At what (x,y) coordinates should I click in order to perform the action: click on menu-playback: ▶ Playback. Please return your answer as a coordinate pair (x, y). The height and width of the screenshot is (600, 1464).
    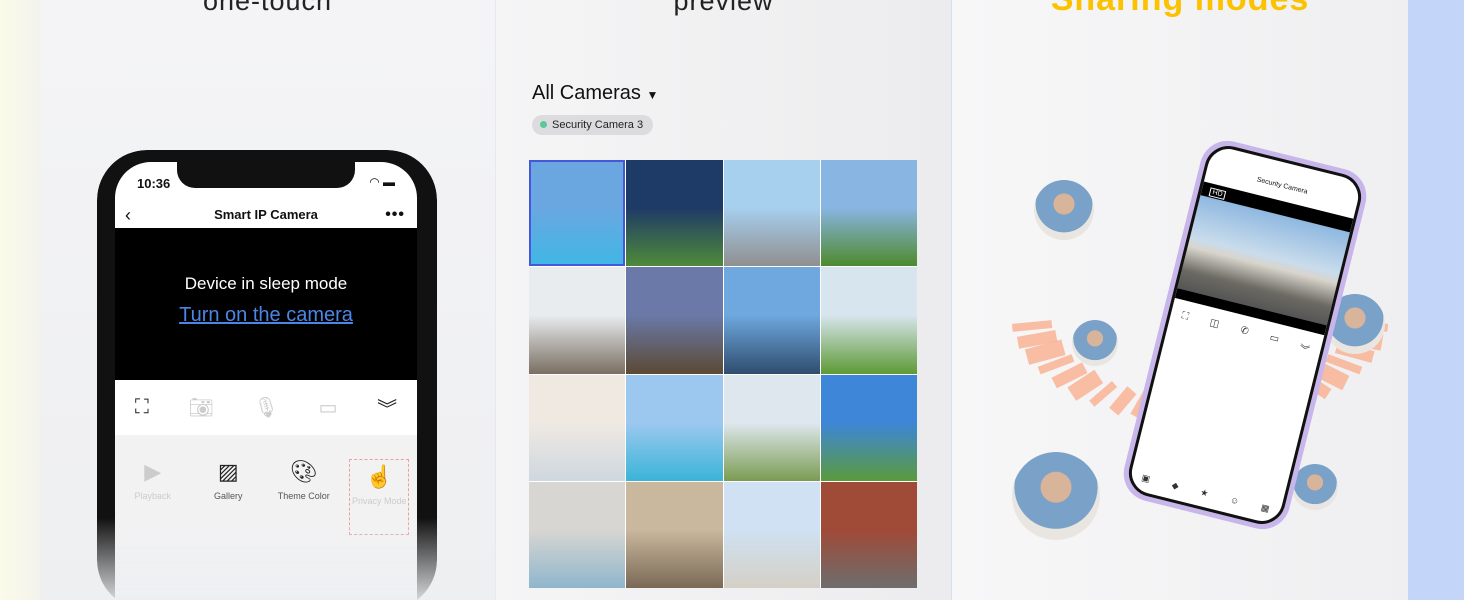
    Looking at the image, I should click on (153, 529).